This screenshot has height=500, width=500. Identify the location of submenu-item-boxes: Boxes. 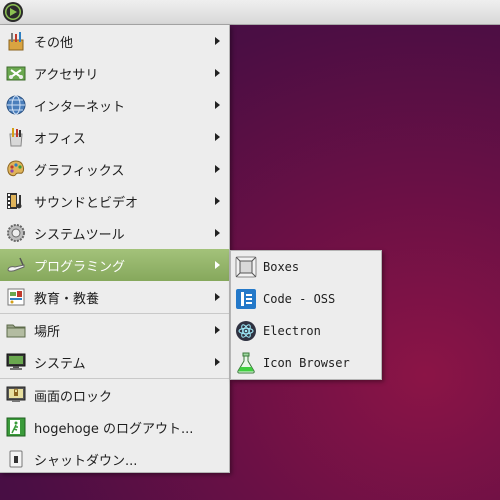
(306, 267).